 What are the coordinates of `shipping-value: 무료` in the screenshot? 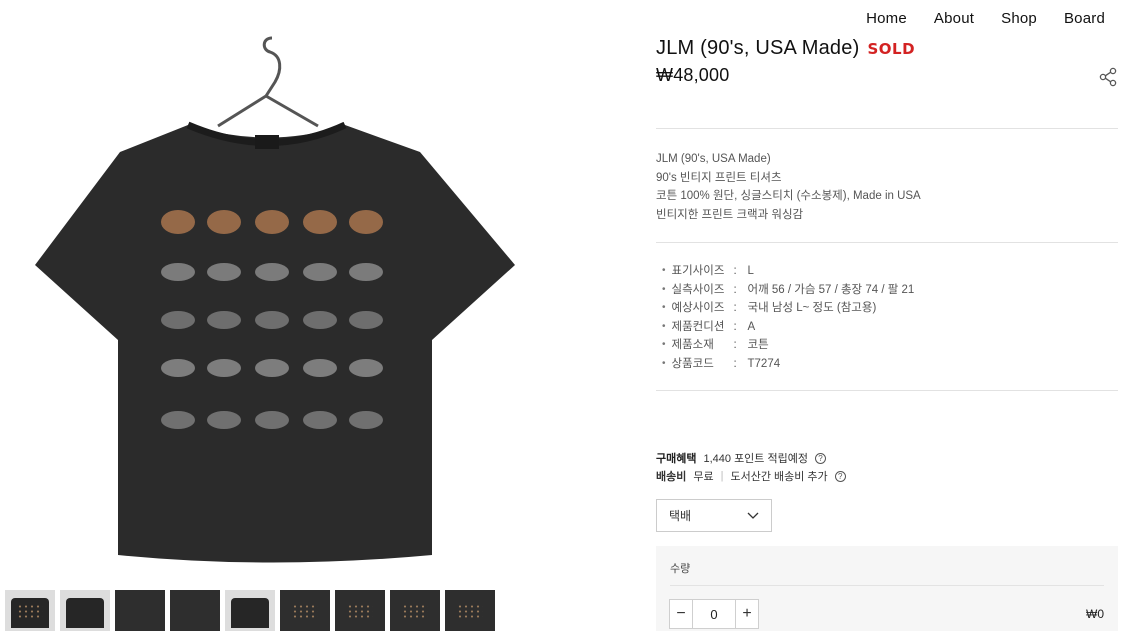 It's located at (703, 477).